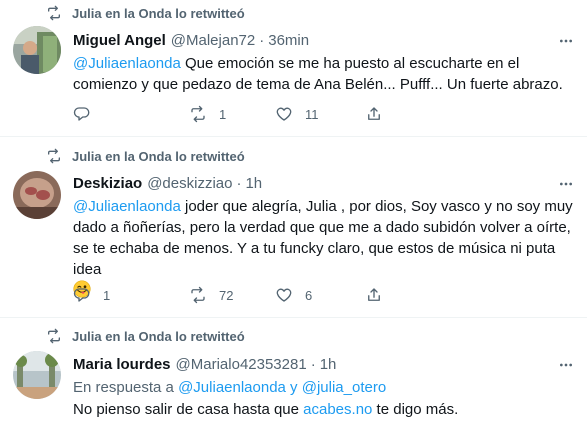 The width and height of the screenshot is (587, 427). Describe the element at coordinates (188, 409) in the screenshot. I see `tweet-text-body: No pienso salir de casa hasta que` at that location.